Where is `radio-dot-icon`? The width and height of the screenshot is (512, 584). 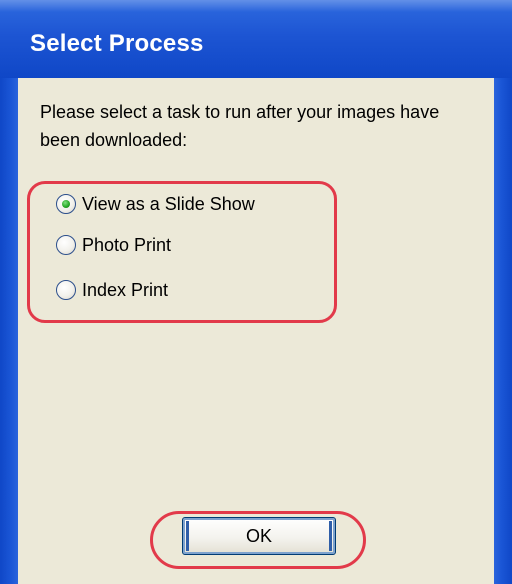
radio-dot-icon is located at coordinates (66, 204).